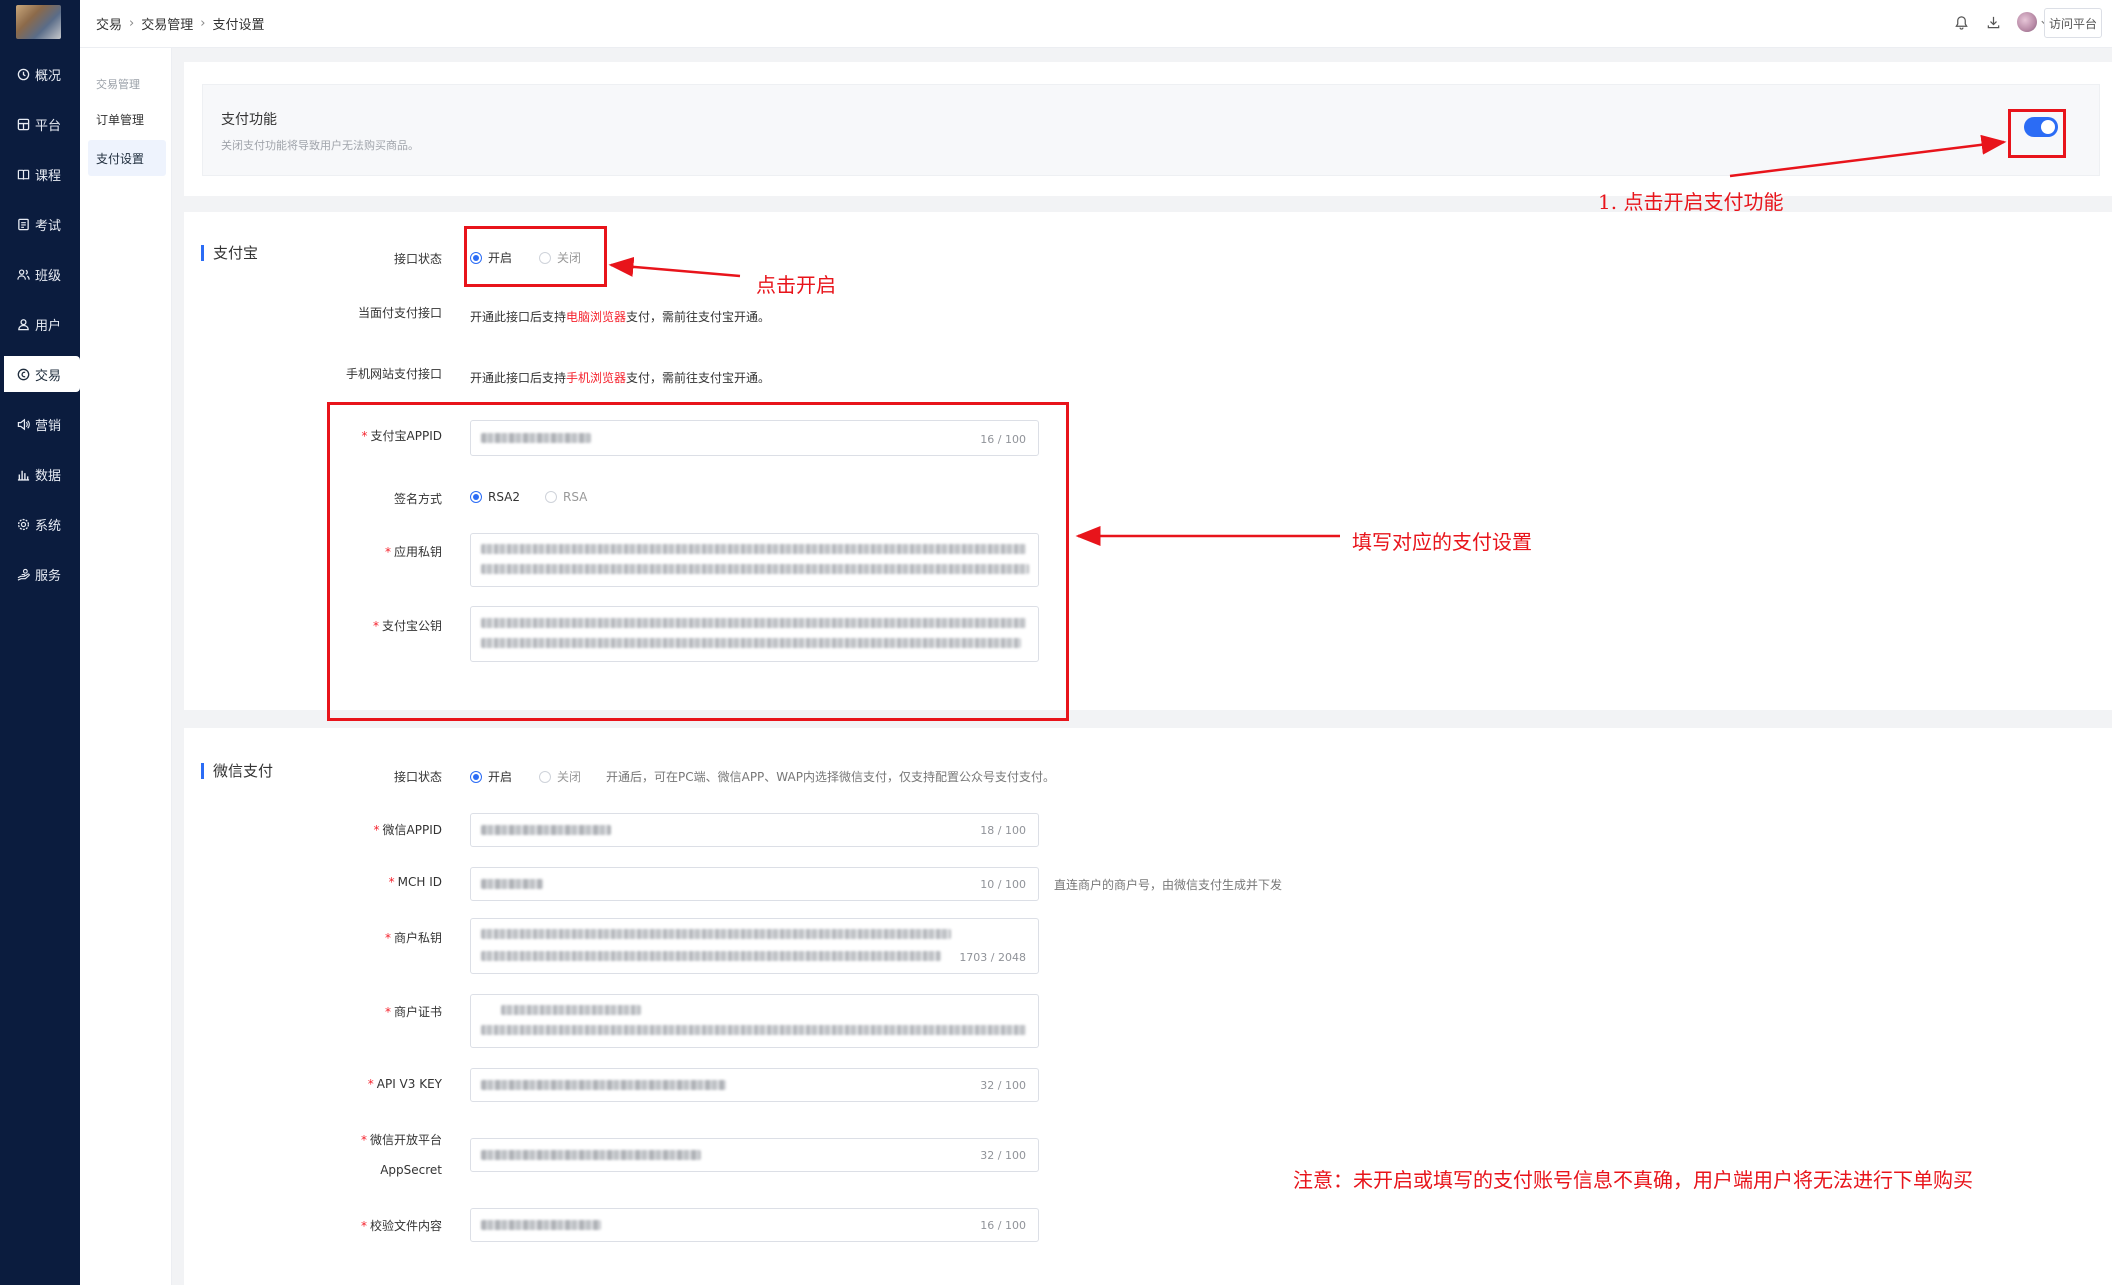 This screenshot has height=1285, width=2112. I want to click on highlight-text: 电脑浏览器, so click(596, 317).